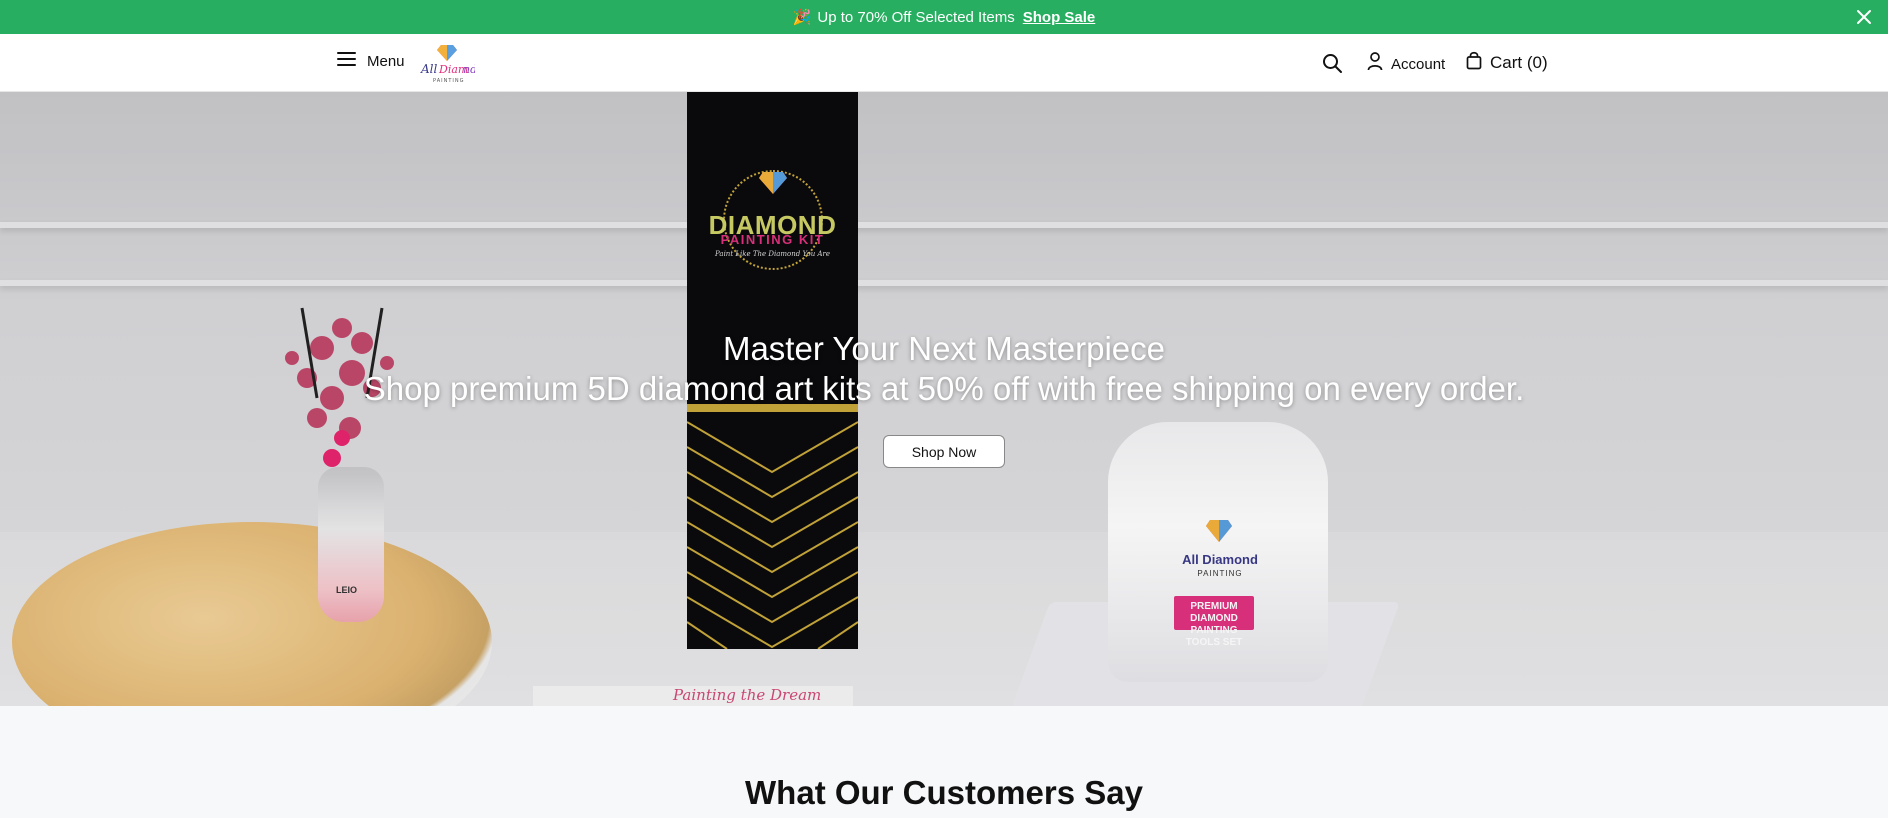  I want to click on announcement-text: Up to 70% Off Selected Items, so click(916, 17).